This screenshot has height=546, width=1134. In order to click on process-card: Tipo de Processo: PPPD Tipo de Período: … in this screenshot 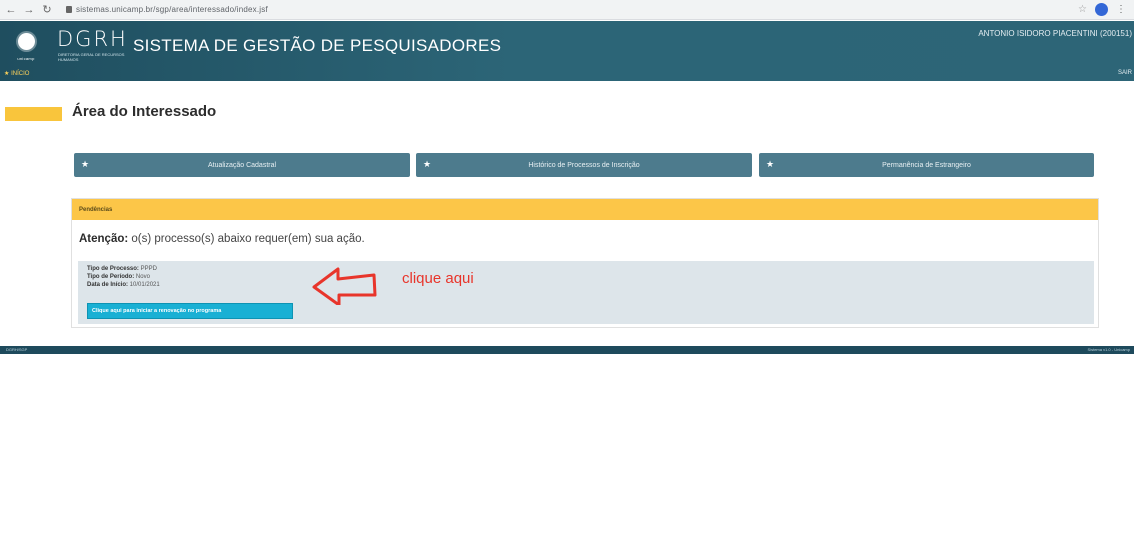, I will do `click(586, 292)`.